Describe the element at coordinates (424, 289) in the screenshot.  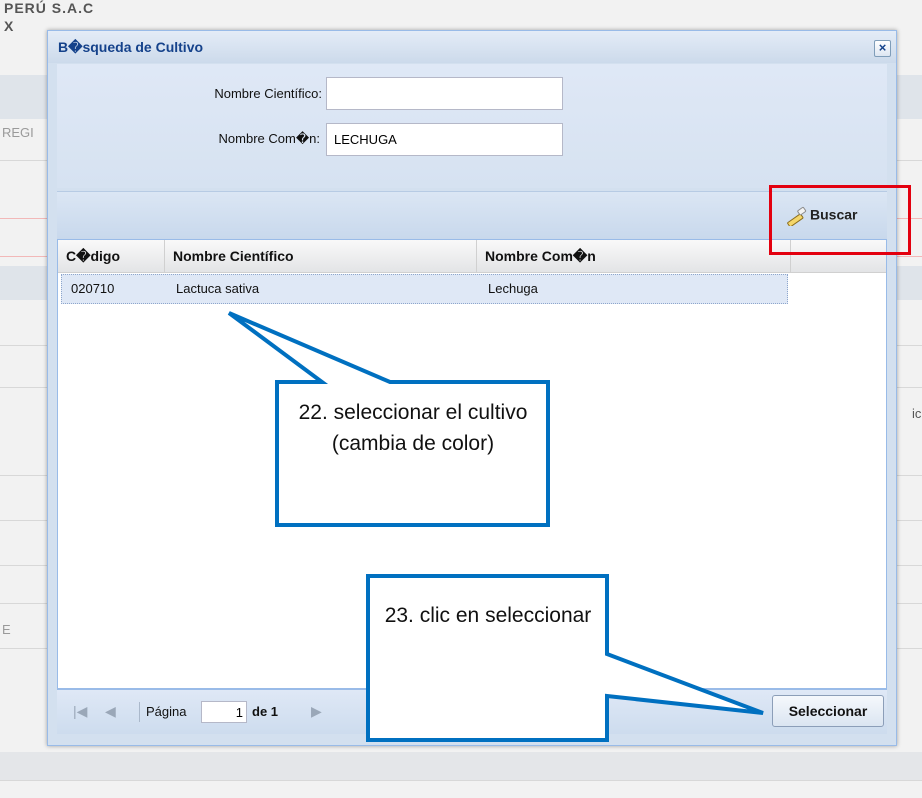
I see `table-row: 020710 Lactuca sativa Lechuga` at that location.